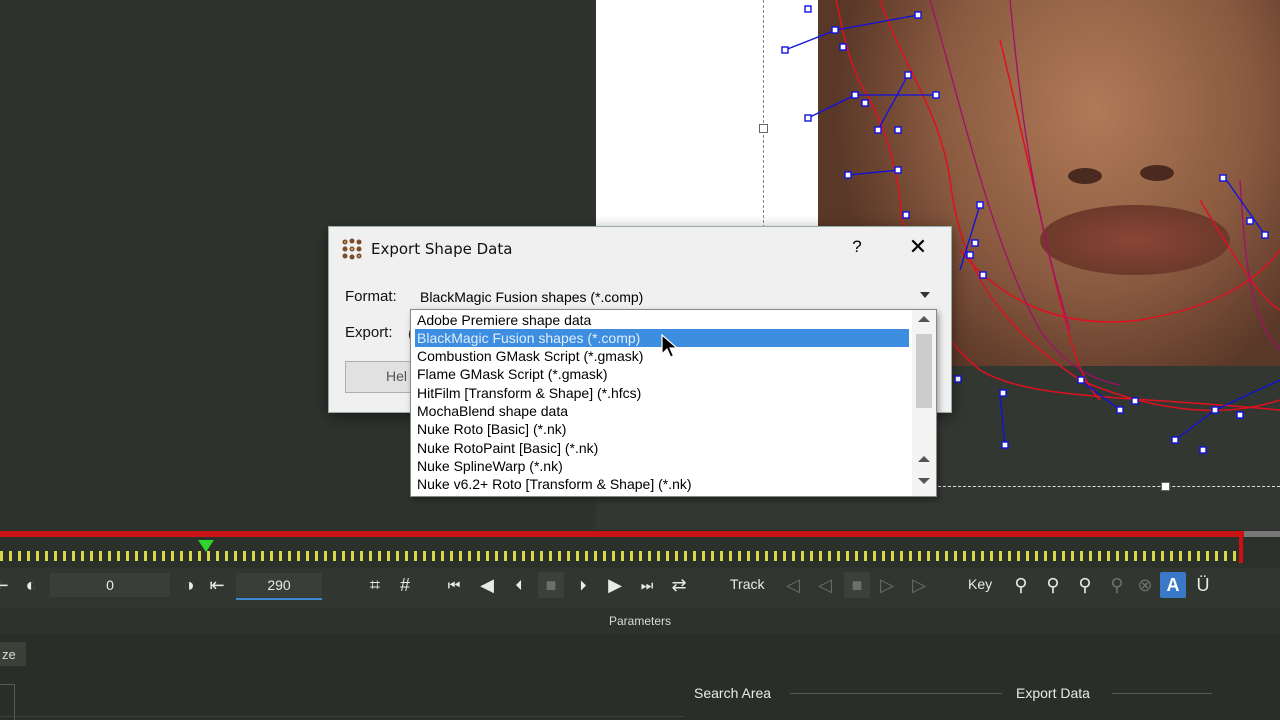  I want to click on bounding-box-bottom-edge, so click(1109, 486).